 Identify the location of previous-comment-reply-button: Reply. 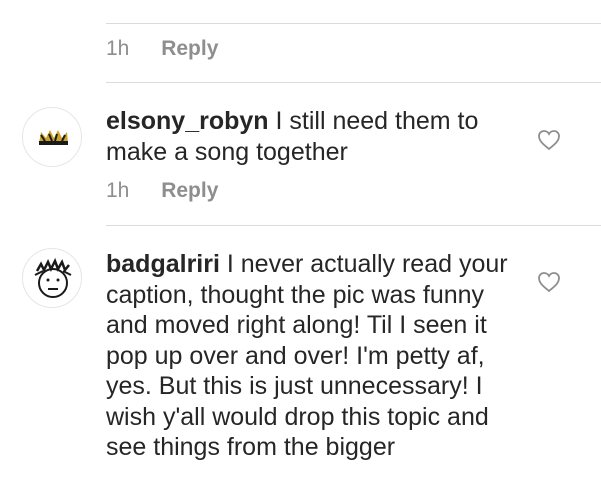
(189, 48).